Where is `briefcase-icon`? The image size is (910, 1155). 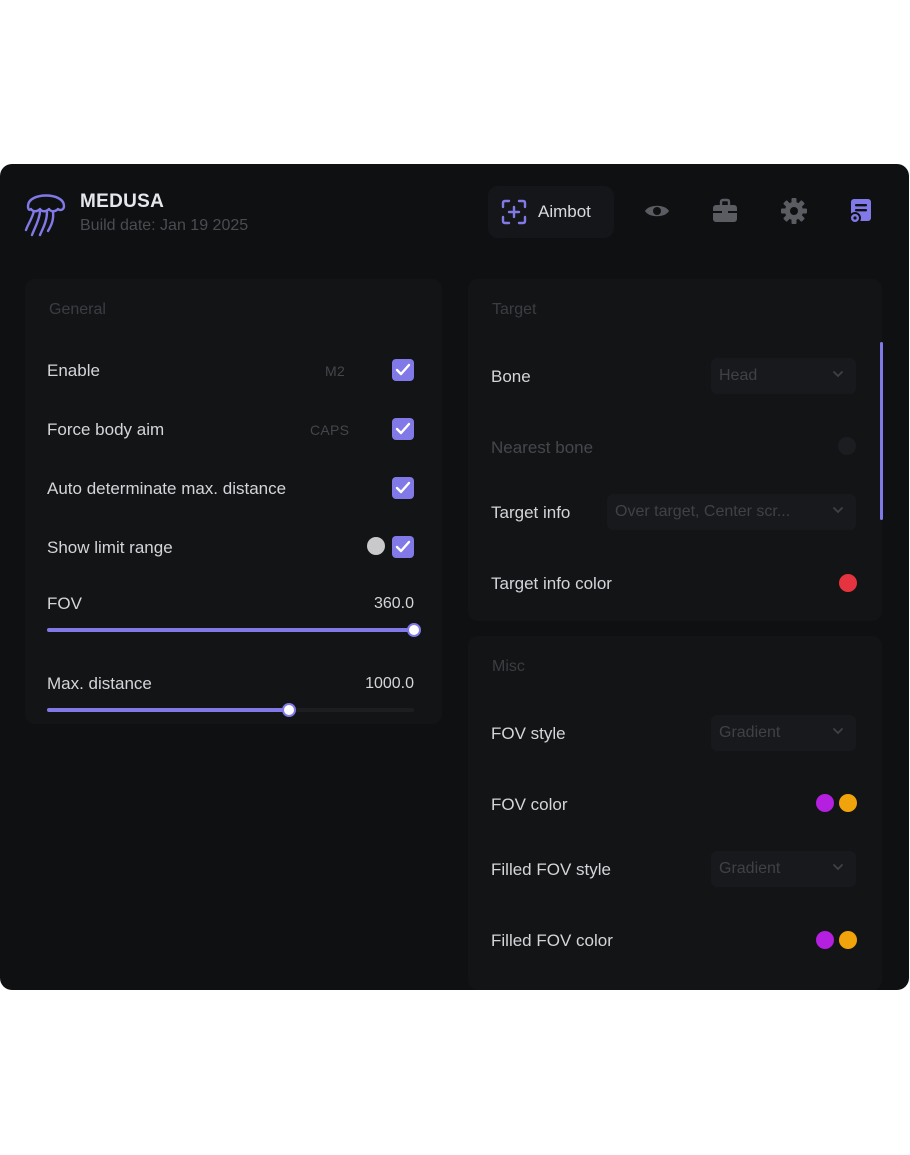 briefcase-icon is located at coordinates (725, 211).